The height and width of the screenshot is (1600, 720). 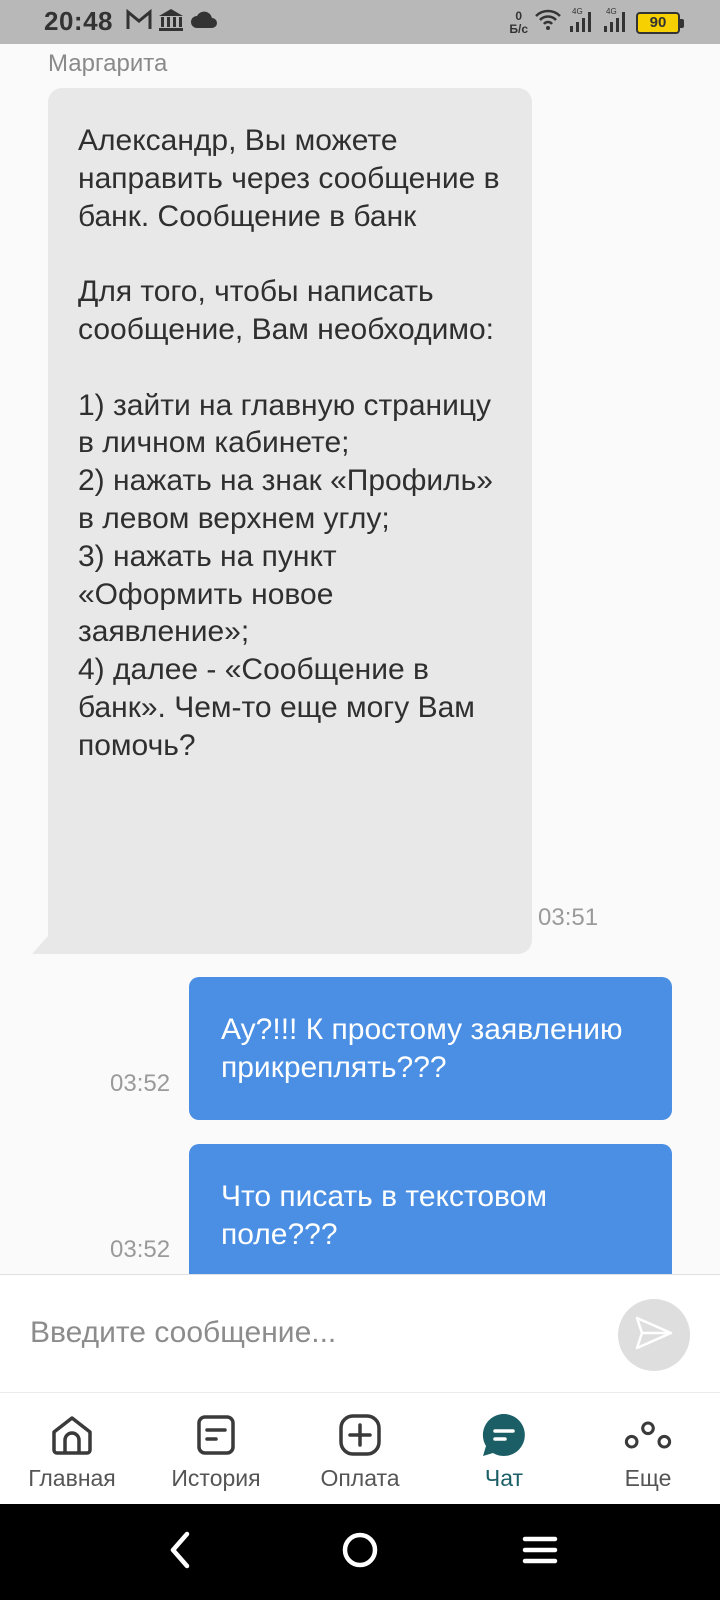 I want to click on home-circle-icon, so click(x=360, y=1552).